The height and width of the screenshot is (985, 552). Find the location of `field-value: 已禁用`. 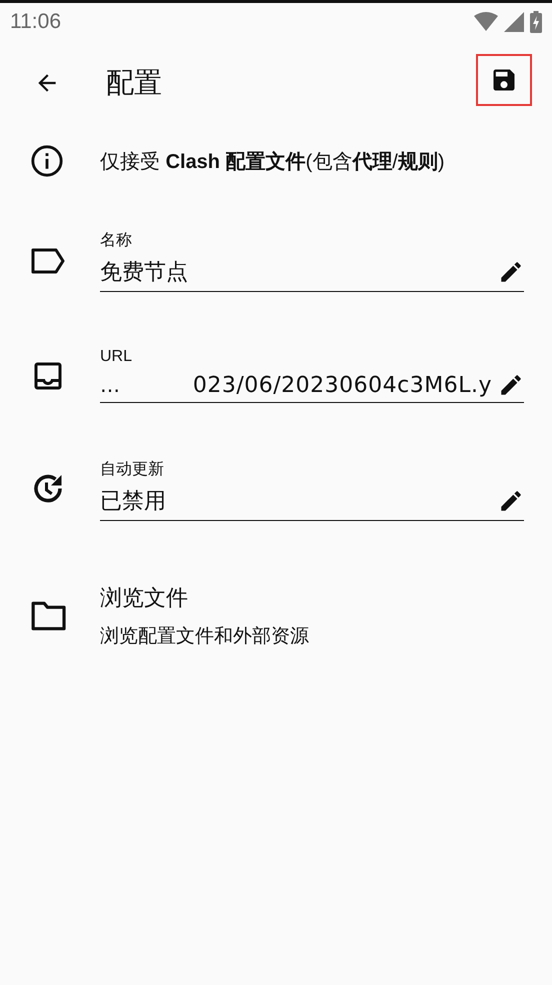

field-value: 已禁用 is located at coordinates (133, 502).